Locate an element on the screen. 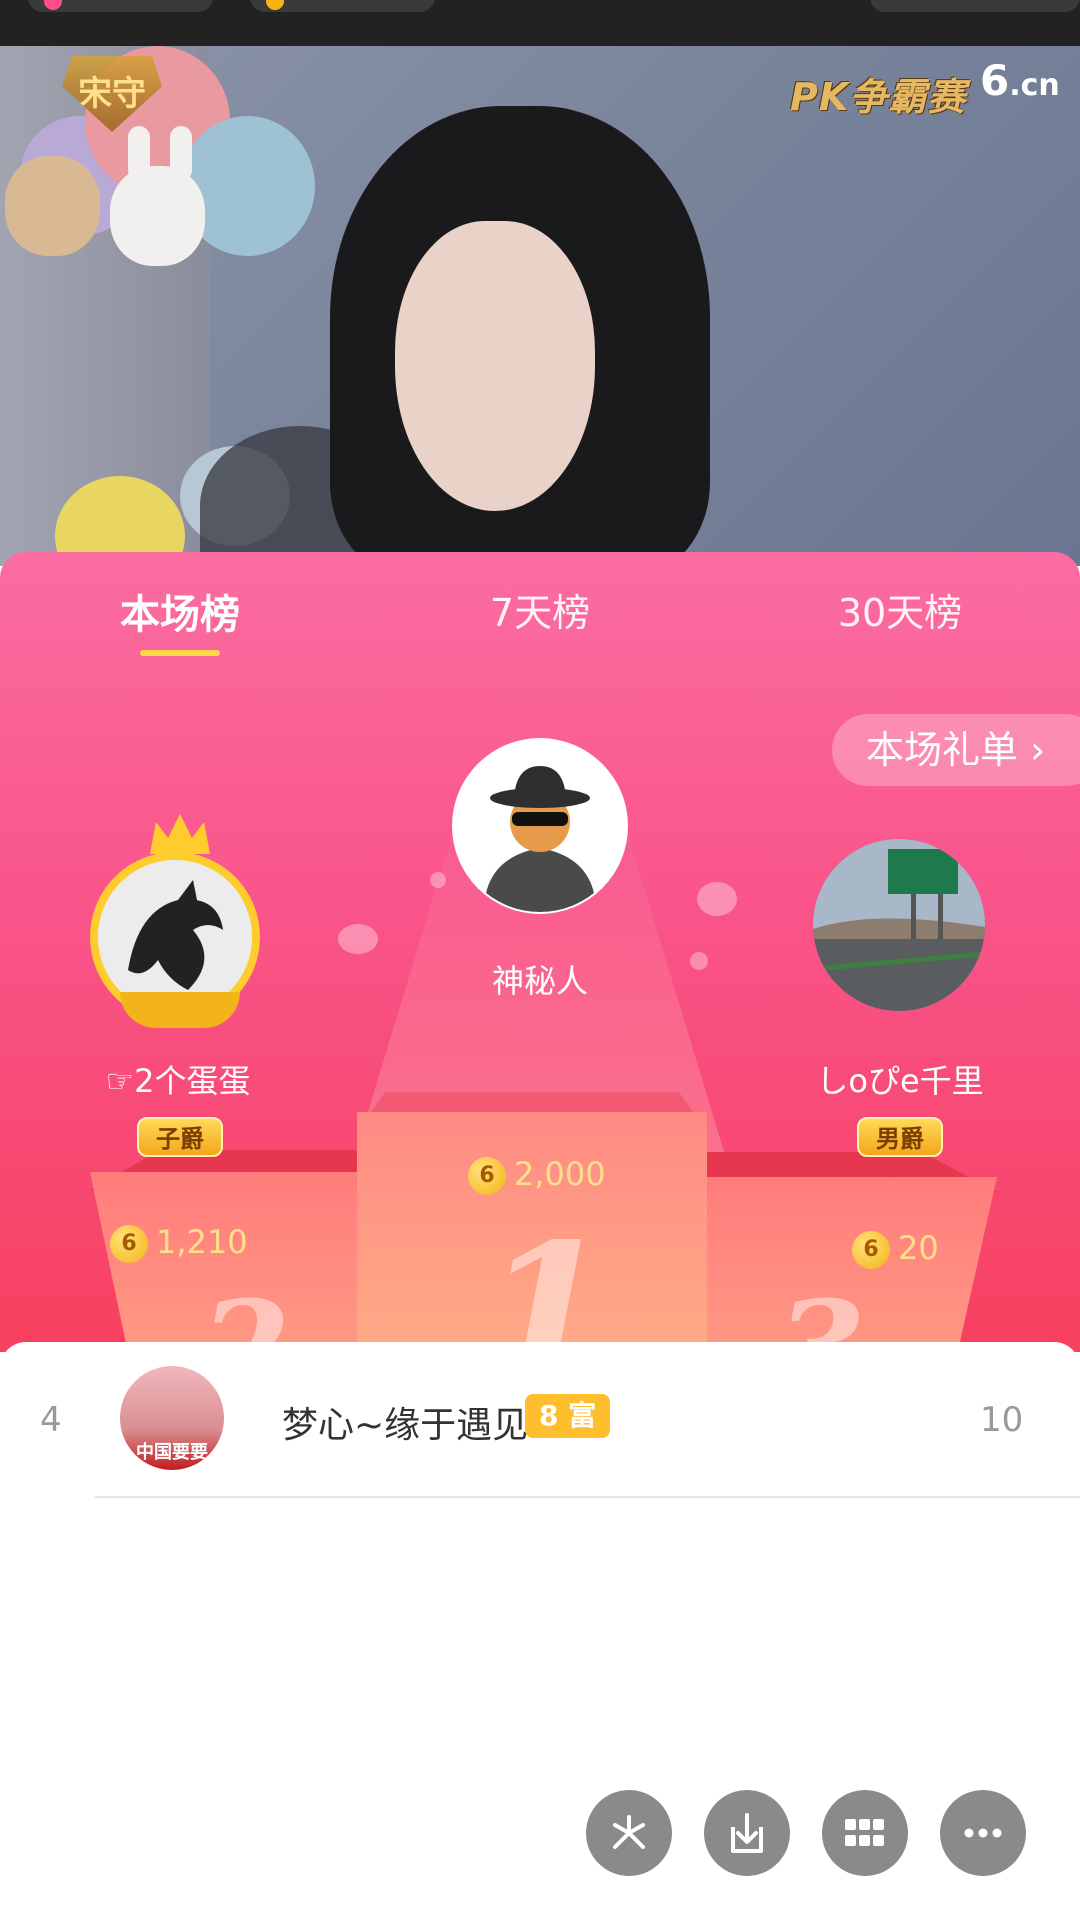  second-place-name: ☞2个蛋蛋 is located at coordinates (178, 1081).